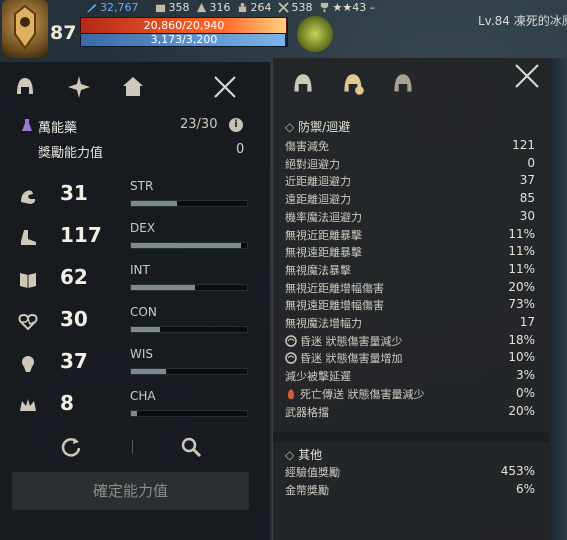 This screenshot has width=567, height=540. What do you see at coordinates (242, 7) in the screenshot?
I see `weight-icon` at bounding box center [242, 7].